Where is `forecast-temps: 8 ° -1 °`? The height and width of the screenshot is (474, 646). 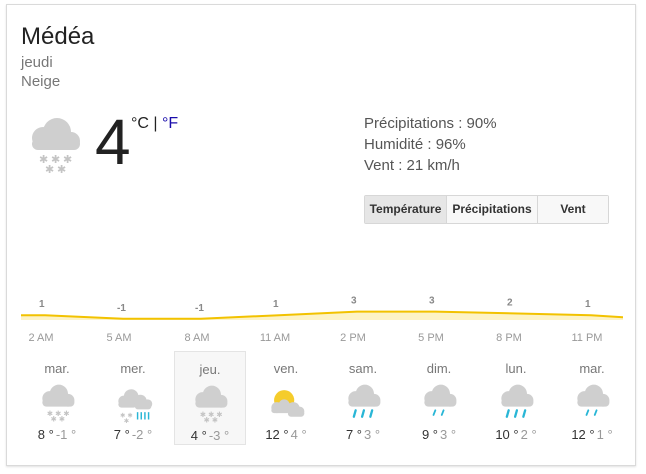
forecast-temps: 8 ° -1 ° is located at coordinates (57, 434).